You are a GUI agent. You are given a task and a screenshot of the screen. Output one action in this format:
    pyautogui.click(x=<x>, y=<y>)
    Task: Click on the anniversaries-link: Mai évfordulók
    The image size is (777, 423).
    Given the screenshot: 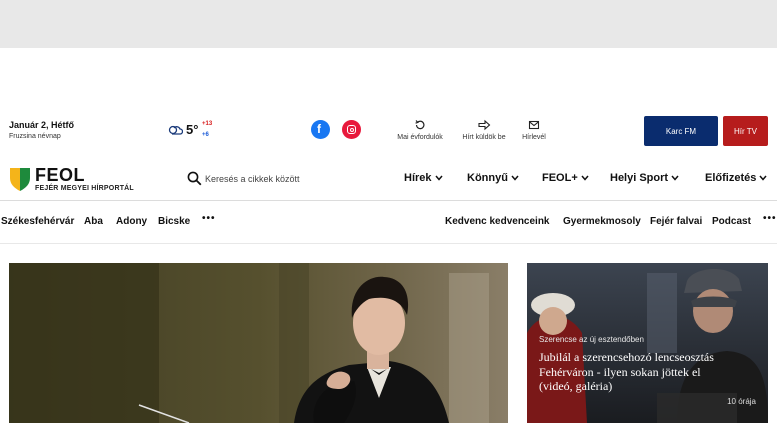 What is the action you would take?
    pyautogui.click(x=420, y=130)
    